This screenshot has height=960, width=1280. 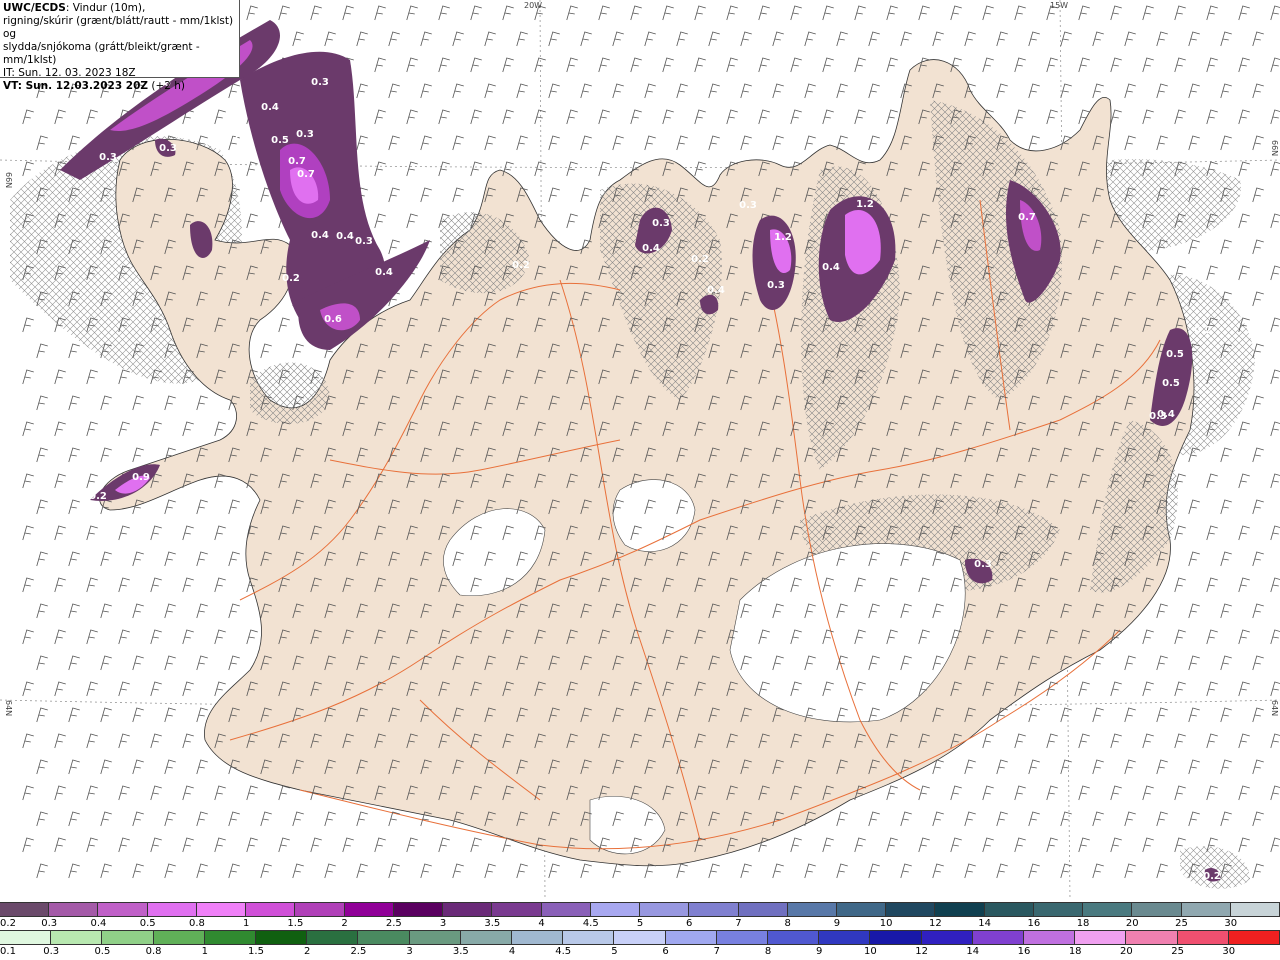 What do you see at coordinates (1231, 923) in the screenshot?
I see `legend-snow-label: 30` at bounding box center [1231, 923].